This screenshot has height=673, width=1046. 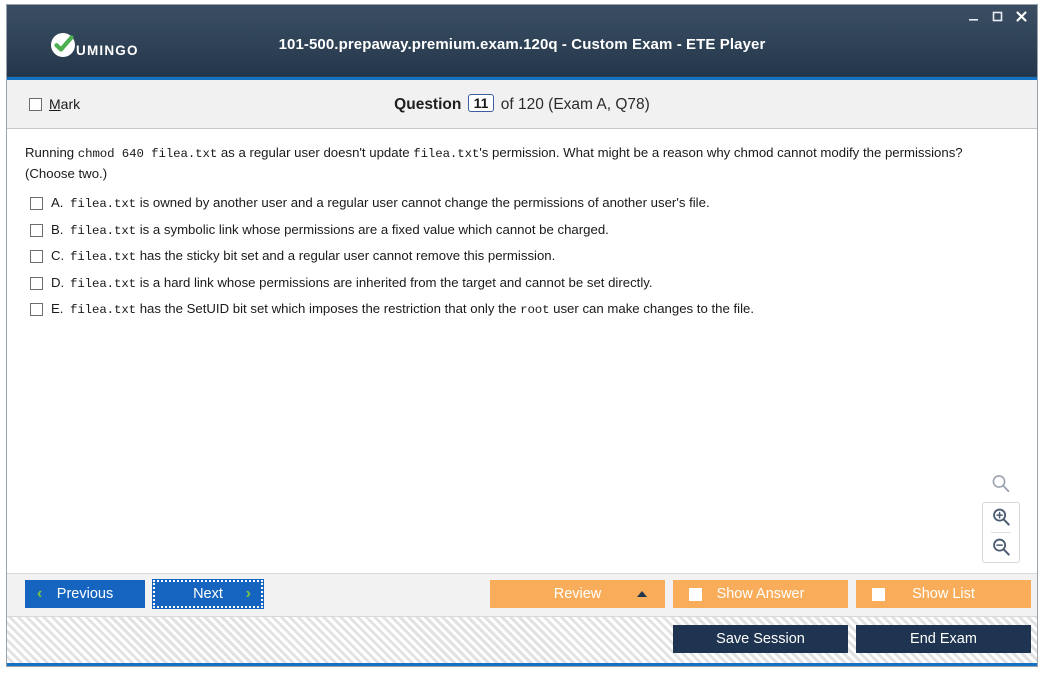 I want to click on footer-bar: Save Session End Exam, so click(x=522, y=641).